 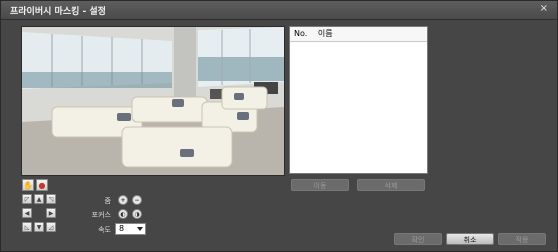 What do you see at coordinates (51, 213) in the screenshot?
I see `pan-right-icon: ▶` at bounding box center [51, 213].